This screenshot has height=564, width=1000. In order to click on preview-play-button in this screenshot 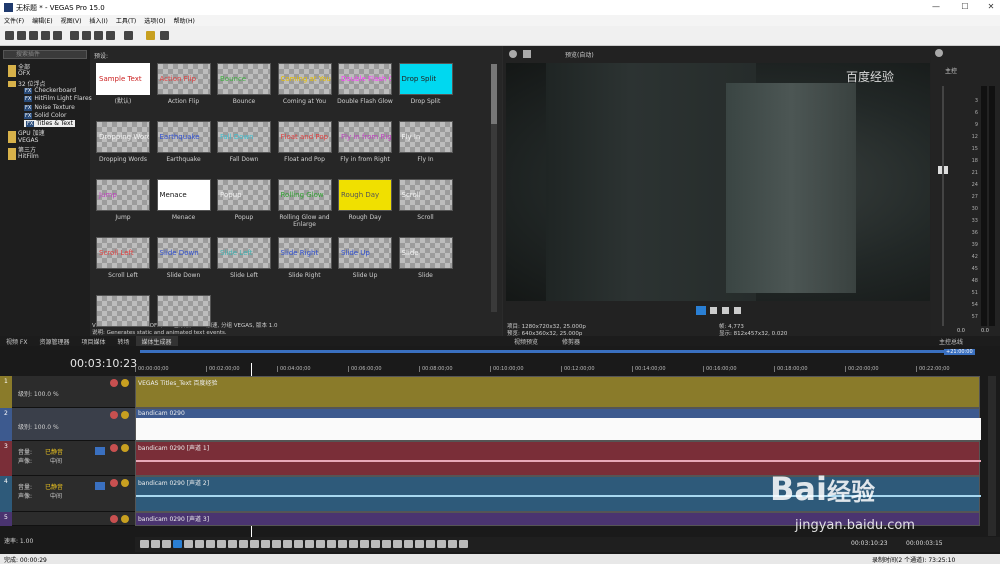, I will do `click(701, 310)`.